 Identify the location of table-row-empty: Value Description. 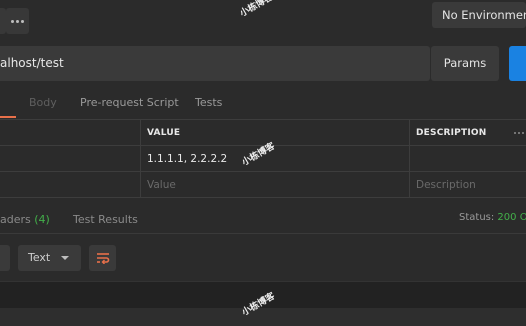
(263, 185).